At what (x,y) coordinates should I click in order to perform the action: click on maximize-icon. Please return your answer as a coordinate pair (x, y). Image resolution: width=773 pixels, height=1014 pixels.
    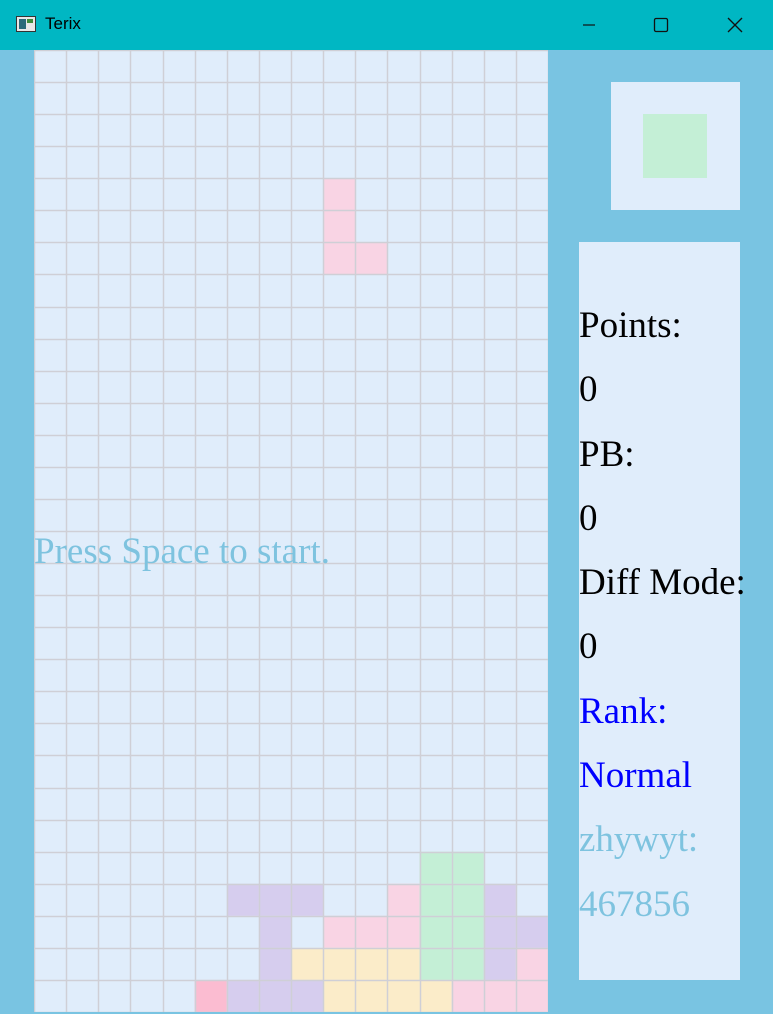
    Looking at the image, I should click on (661, 25).